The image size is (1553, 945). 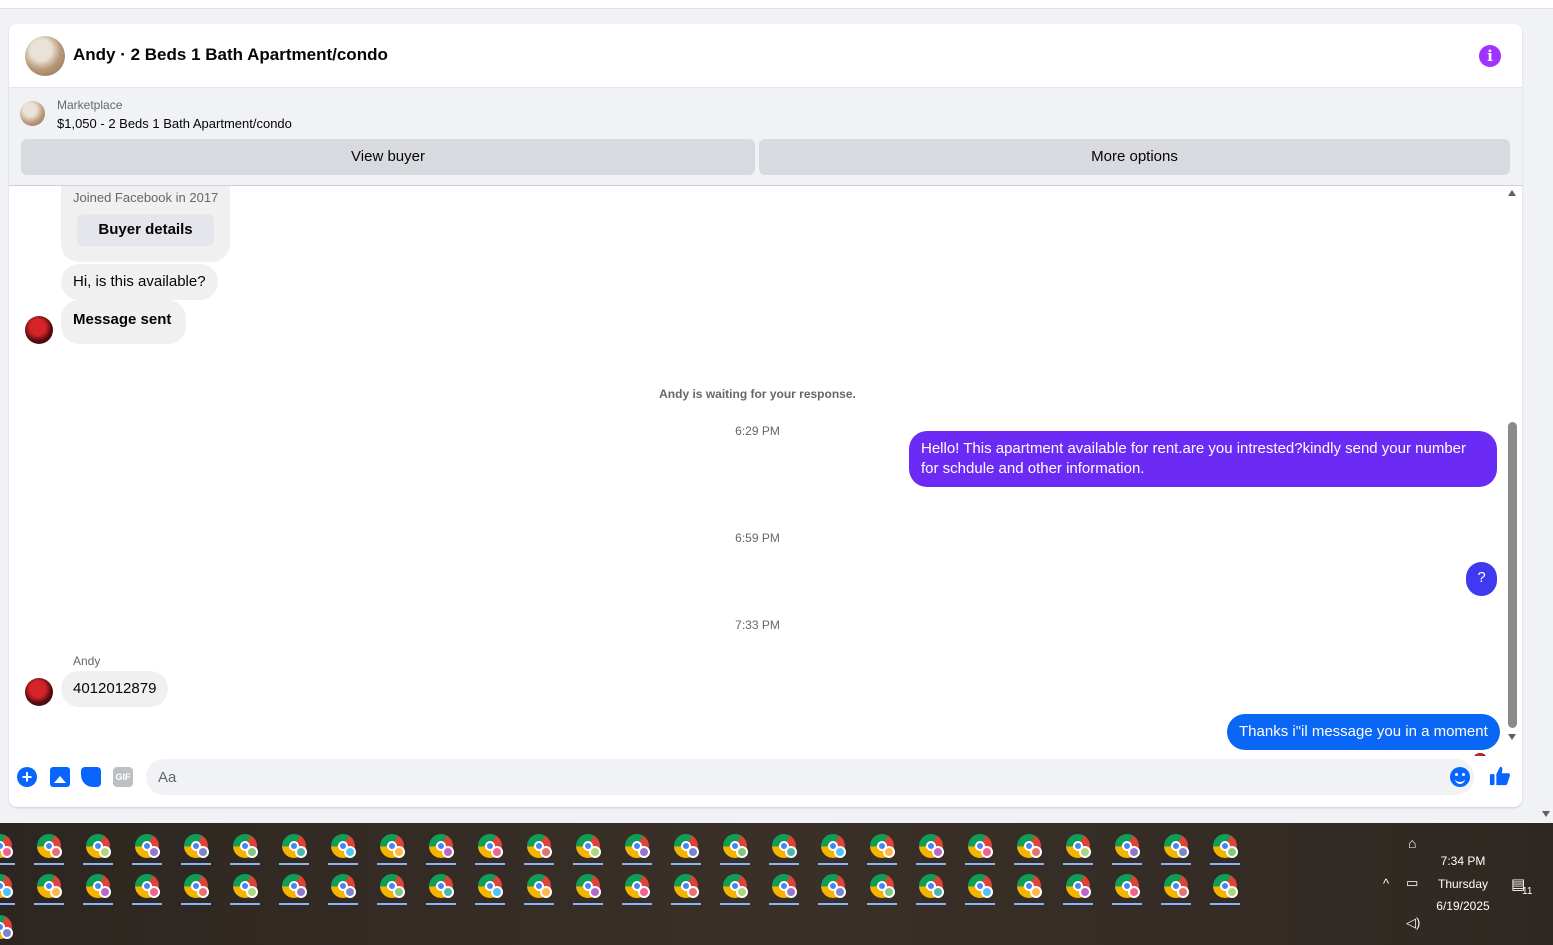 I want to click on listing-thumbnail, so click(x=32, y=113).